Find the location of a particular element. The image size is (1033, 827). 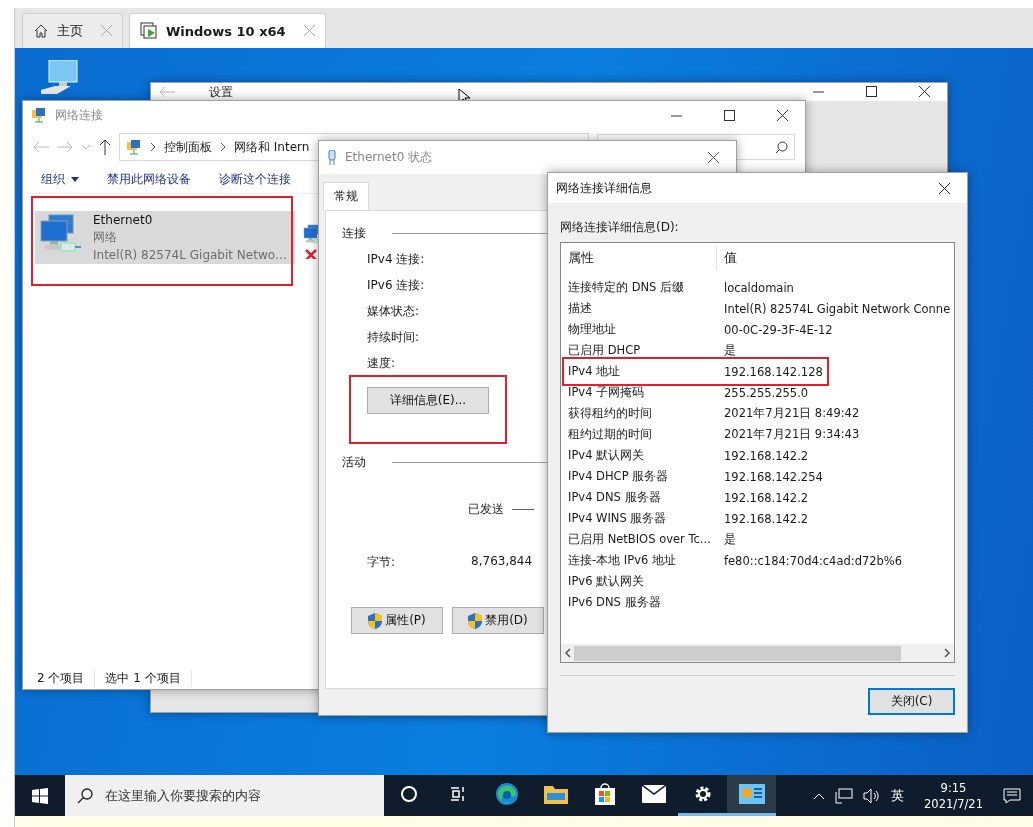

status-text: 选中 1 个项目 is located at coordinates (148, 678).